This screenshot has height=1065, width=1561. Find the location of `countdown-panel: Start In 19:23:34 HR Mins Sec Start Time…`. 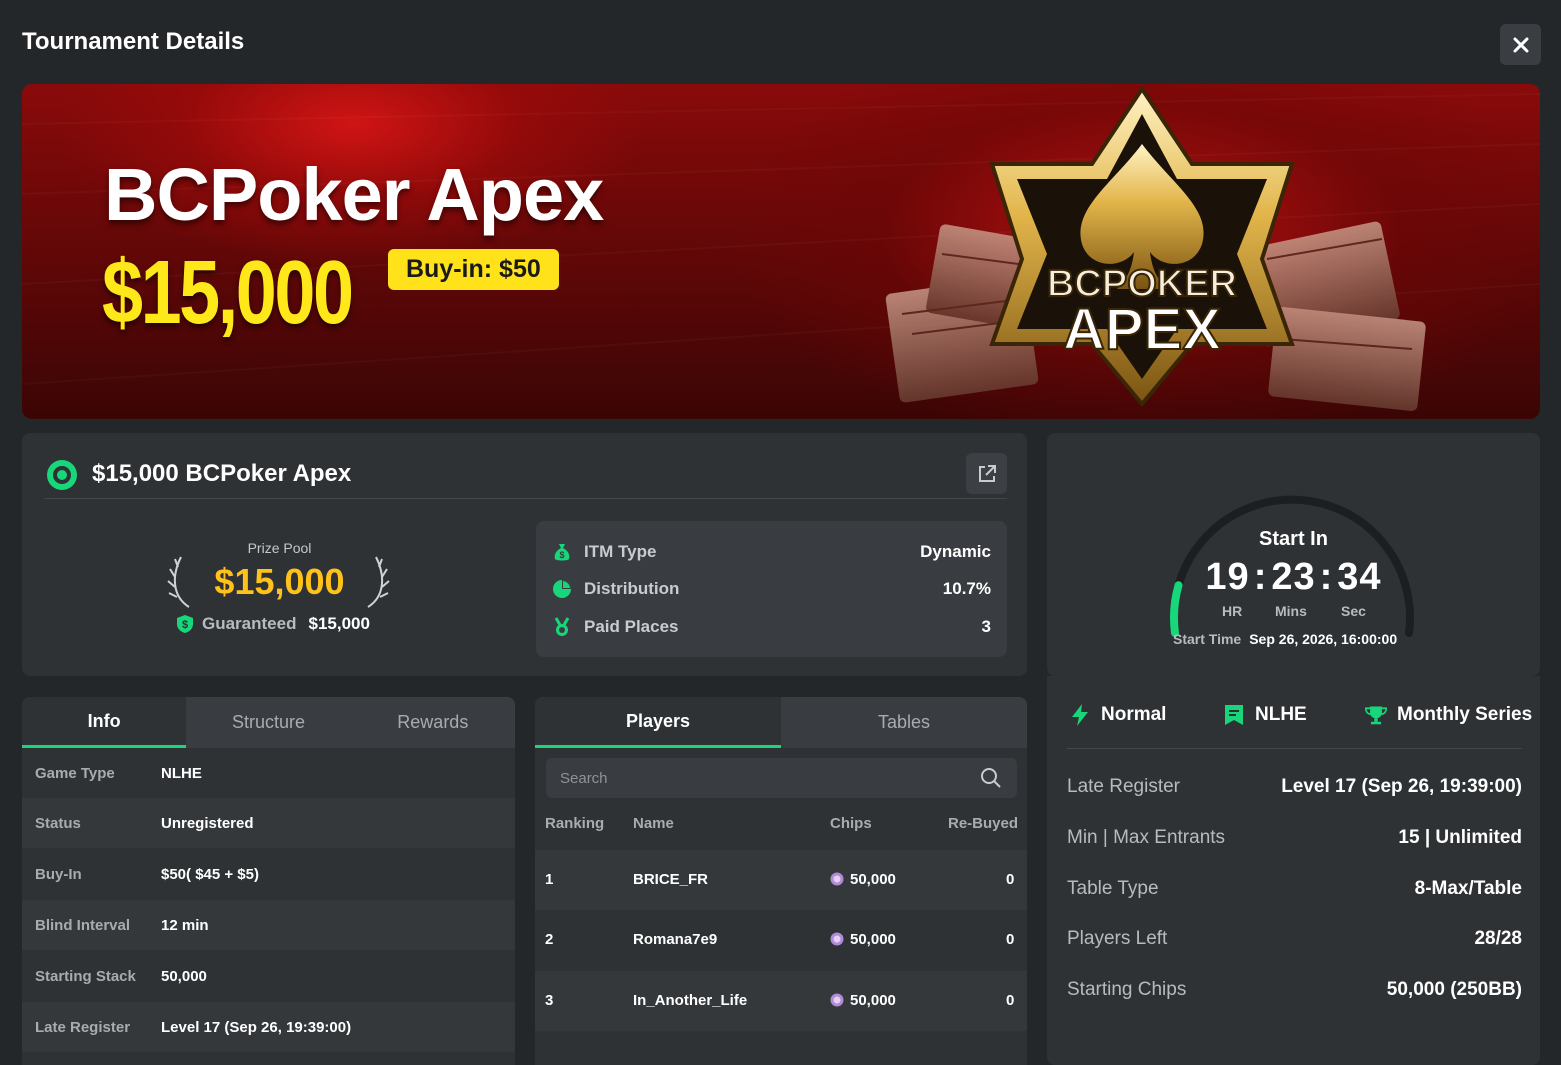

countdown-panel: Start In 19:23:34 HR Mins Sec Start Time… is located at coordinates (1293, 554).